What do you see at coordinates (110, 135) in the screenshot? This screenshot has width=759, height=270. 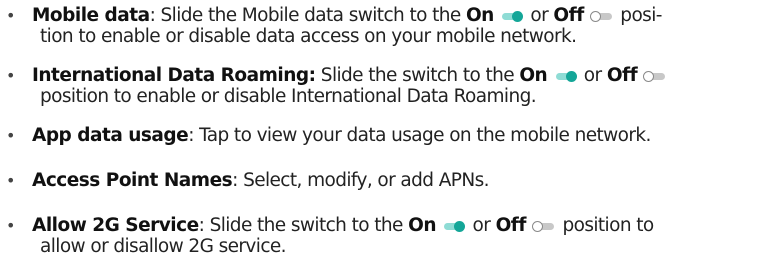 I see `item-term: App data usage` at bounding box center [110, 135].